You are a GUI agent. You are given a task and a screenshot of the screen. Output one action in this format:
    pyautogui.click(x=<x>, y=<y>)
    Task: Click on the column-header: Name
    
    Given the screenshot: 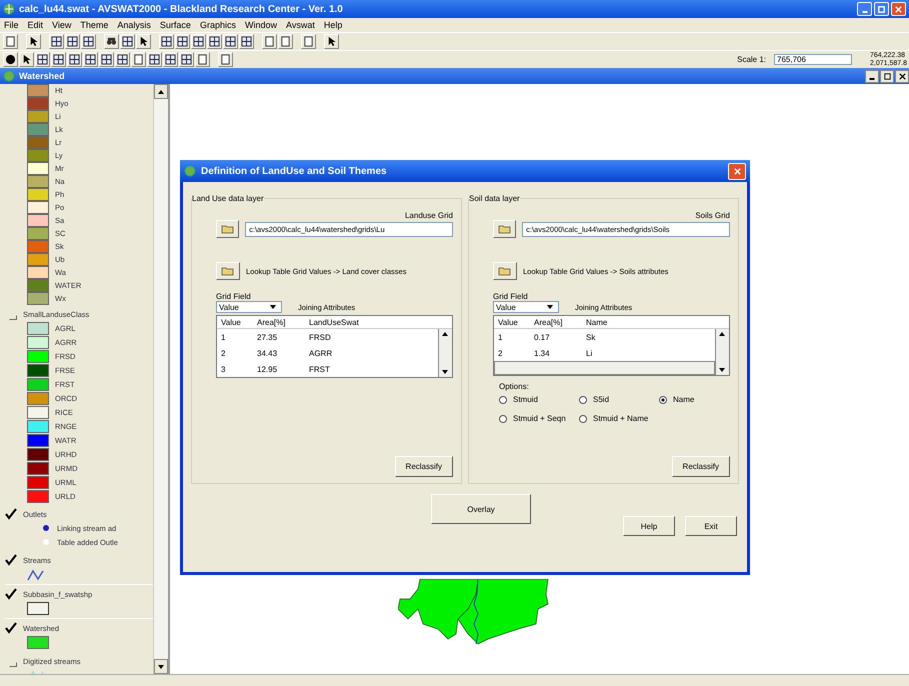 What is the action you would take?
    pyautogui.click(x=596, y=322)
    